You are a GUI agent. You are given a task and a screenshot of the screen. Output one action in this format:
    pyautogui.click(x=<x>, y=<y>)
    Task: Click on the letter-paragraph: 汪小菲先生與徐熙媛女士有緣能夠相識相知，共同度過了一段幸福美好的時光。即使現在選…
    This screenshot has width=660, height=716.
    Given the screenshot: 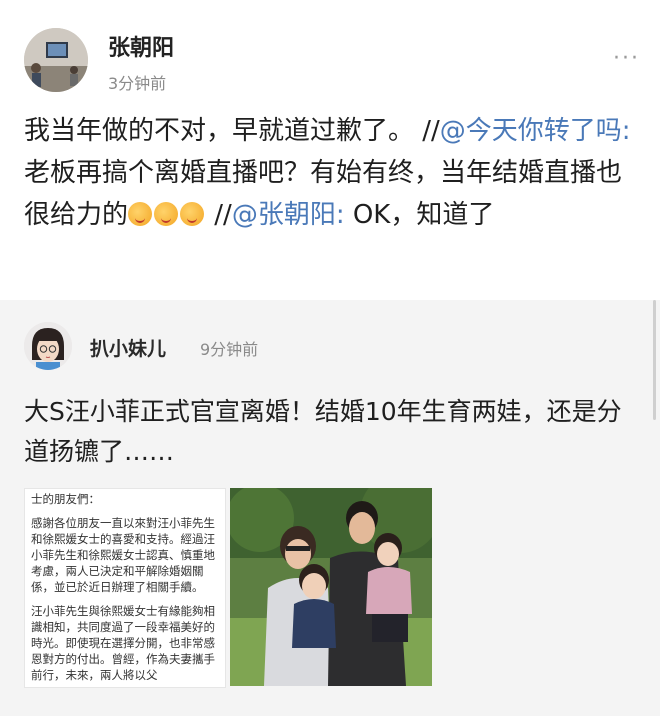 What is the action you would take?
    pyautogui.click(x=123, y=643)
    